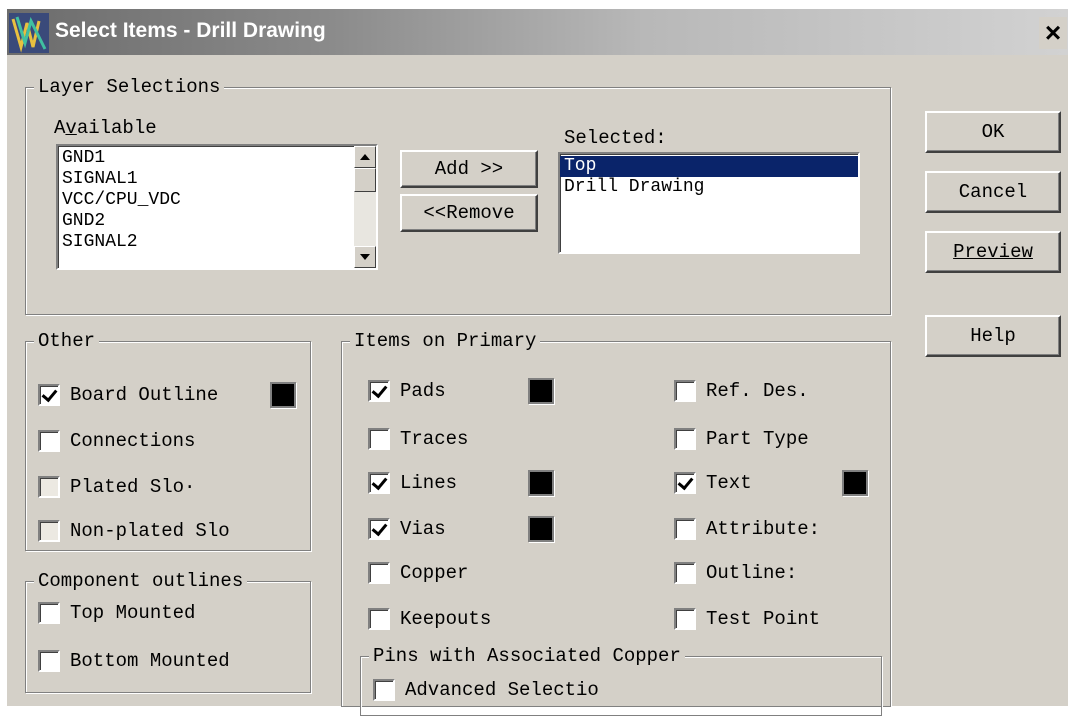 The height and width of the screenshot is (716, 1068). I want to click on list-item: VCC/CPU_VDC, so click(217, 200).